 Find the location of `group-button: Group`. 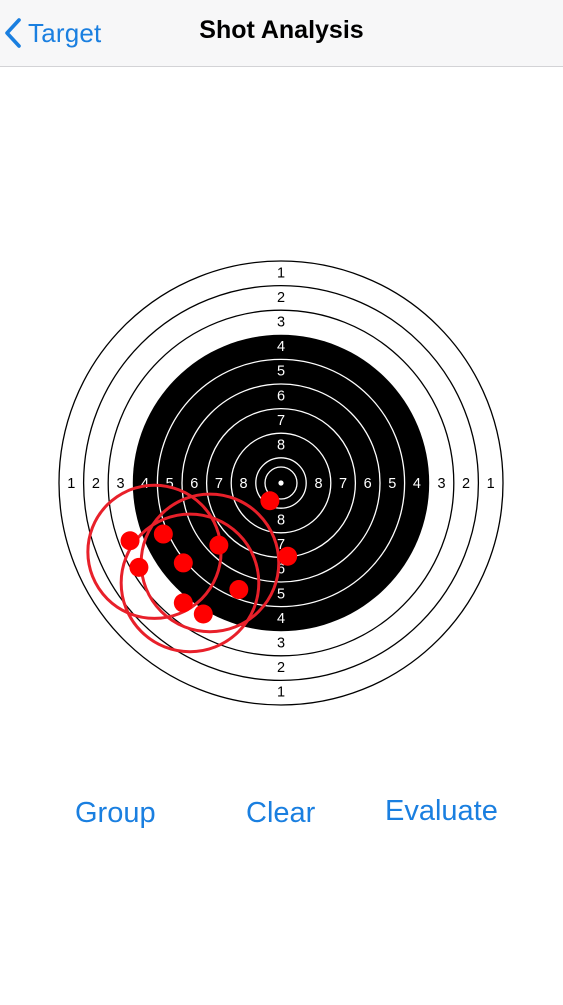

group-button: Group is located at coordinates (115, 813).